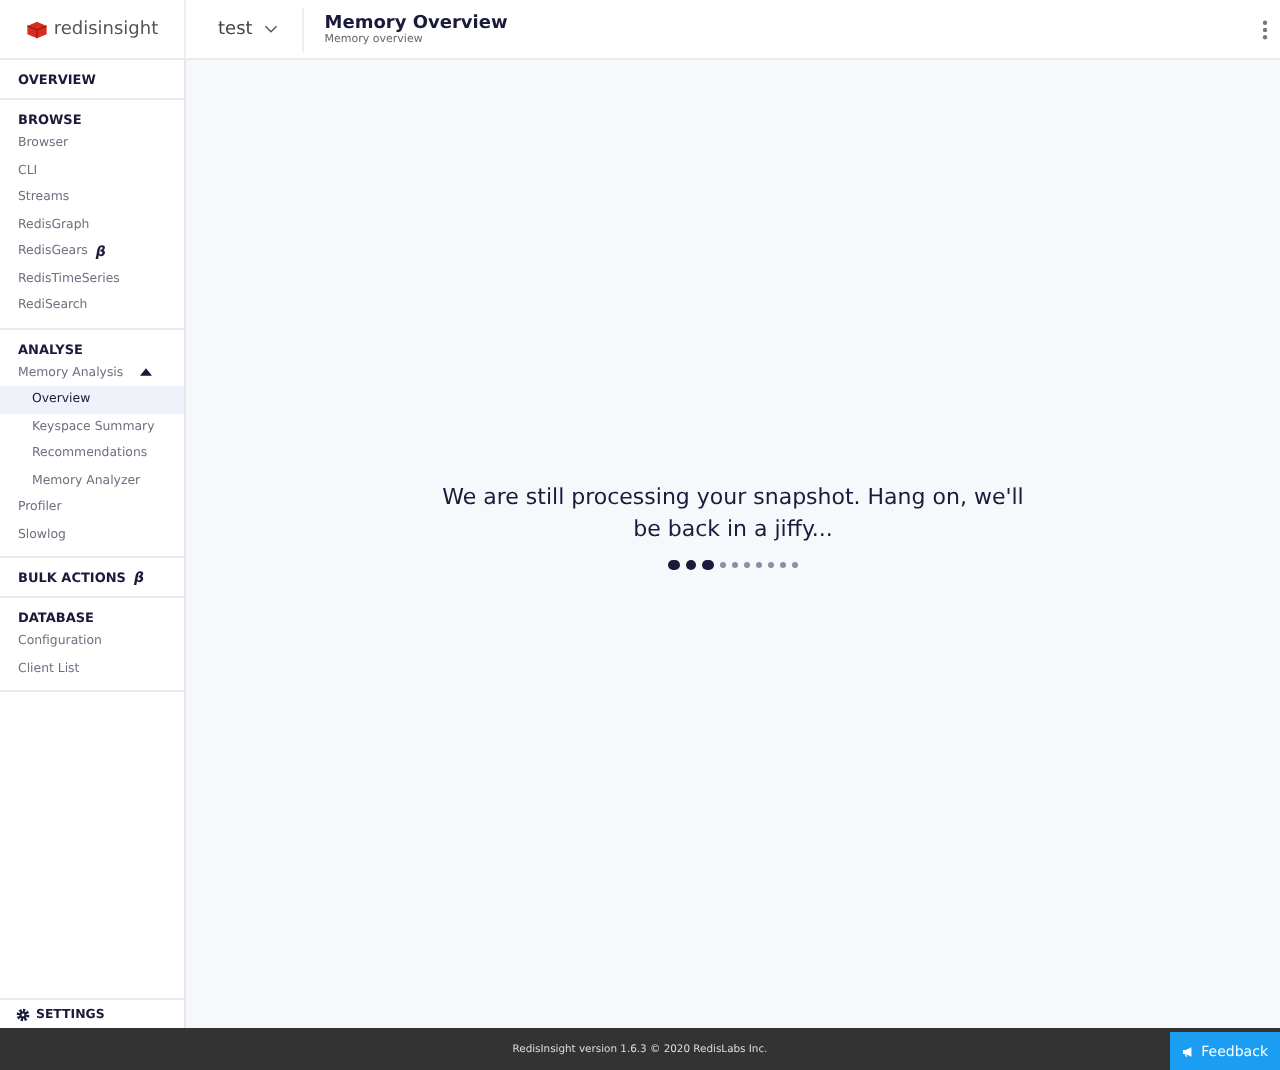  I want to click on logo-text: redisinsight, so click(106, 29).